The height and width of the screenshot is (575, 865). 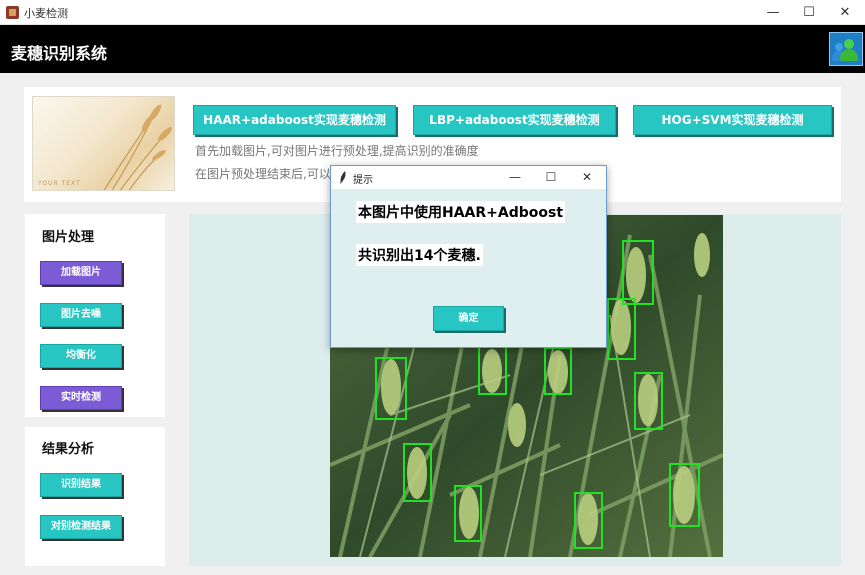 I want to click on banner-caption: YOUR TEXT, so click(x=59, y=183).